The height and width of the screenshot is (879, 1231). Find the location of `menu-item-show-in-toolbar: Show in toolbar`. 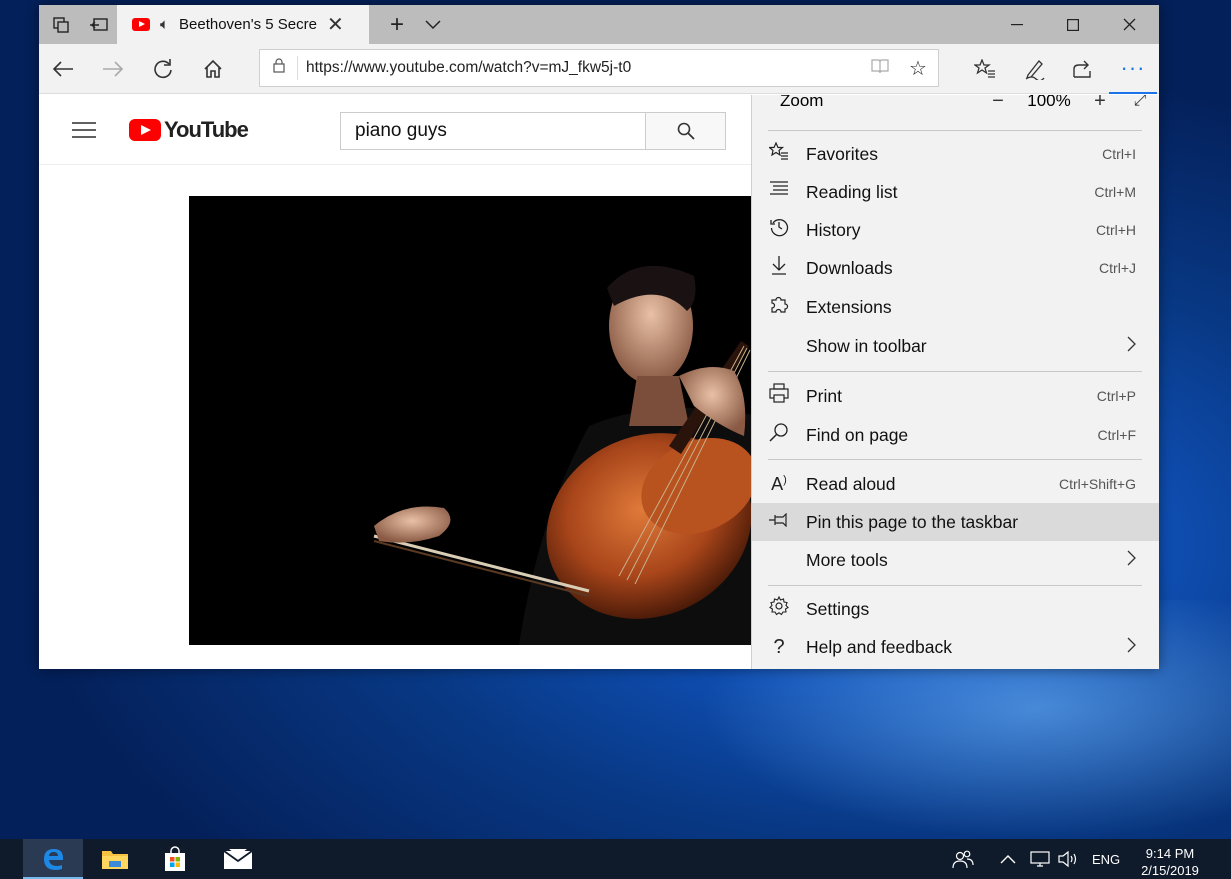

menu-item-show-in-toolbar: Show in toolbar is located at coordinates (955, 346).